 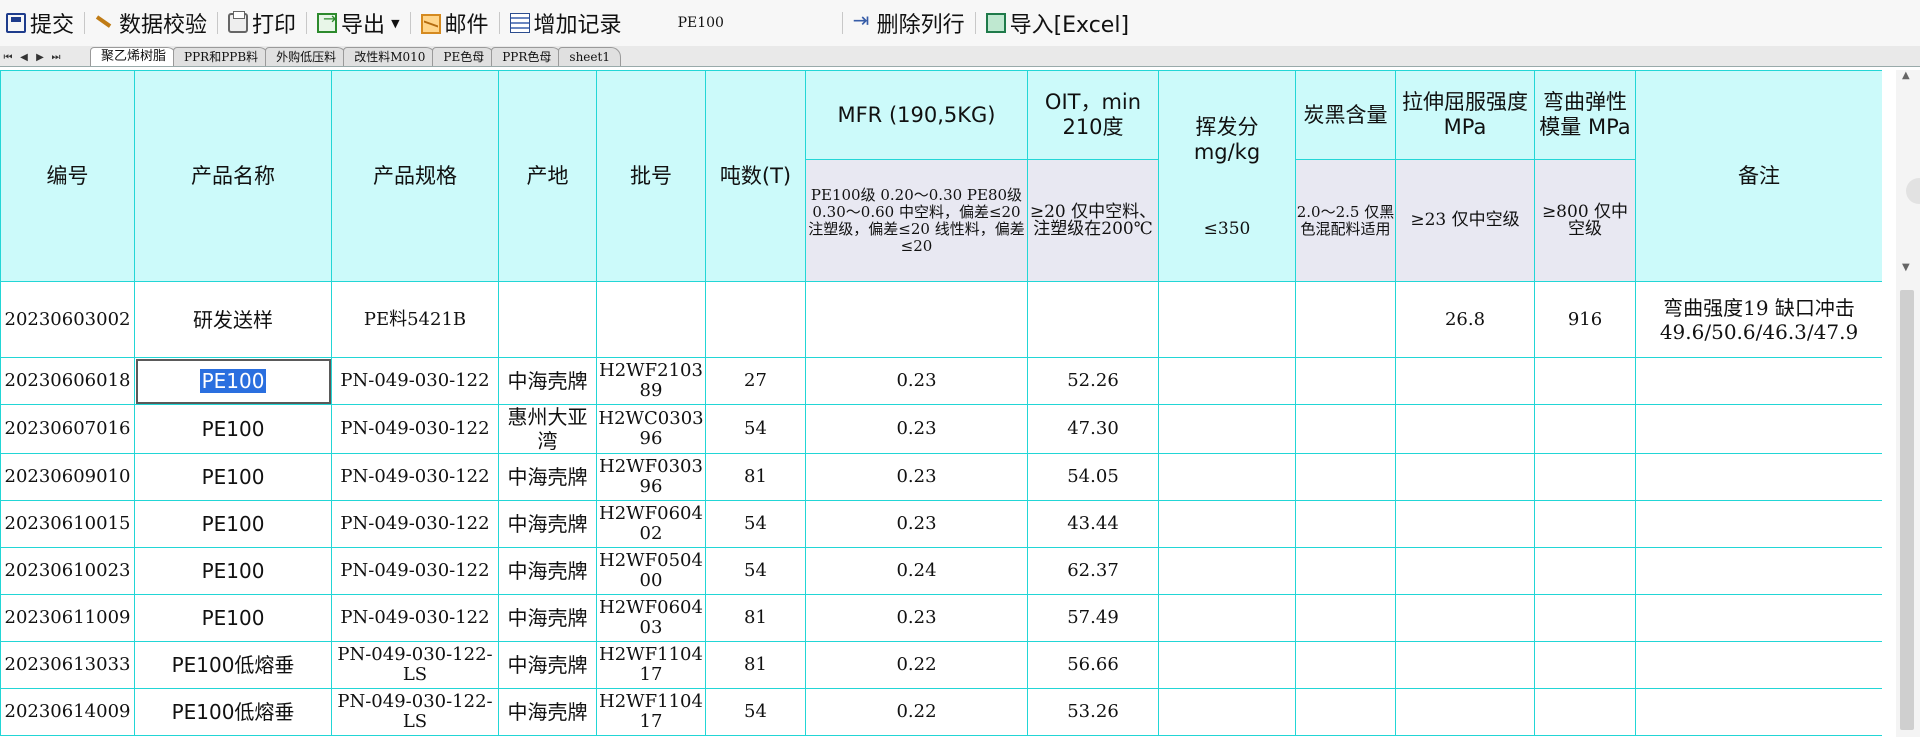 What do you see at coordinates (1093, 618) in the screenshot?
I see `cell-oit: 57.49` at bounding box center [1093, 618].